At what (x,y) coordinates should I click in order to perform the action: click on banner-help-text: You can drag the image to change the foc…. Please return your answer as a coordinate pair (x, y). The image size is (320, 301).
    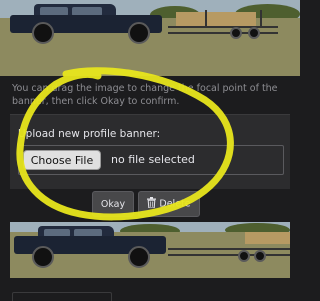
    Looking at the image, I should click on (145, 95).